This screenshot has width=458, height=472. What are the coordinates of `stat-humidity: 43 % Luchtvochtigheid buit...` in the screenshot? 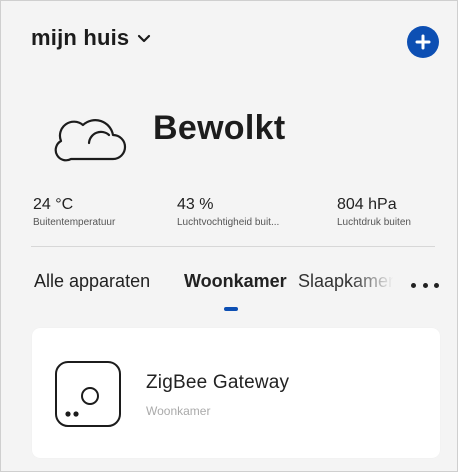 It's located at (228, 211).